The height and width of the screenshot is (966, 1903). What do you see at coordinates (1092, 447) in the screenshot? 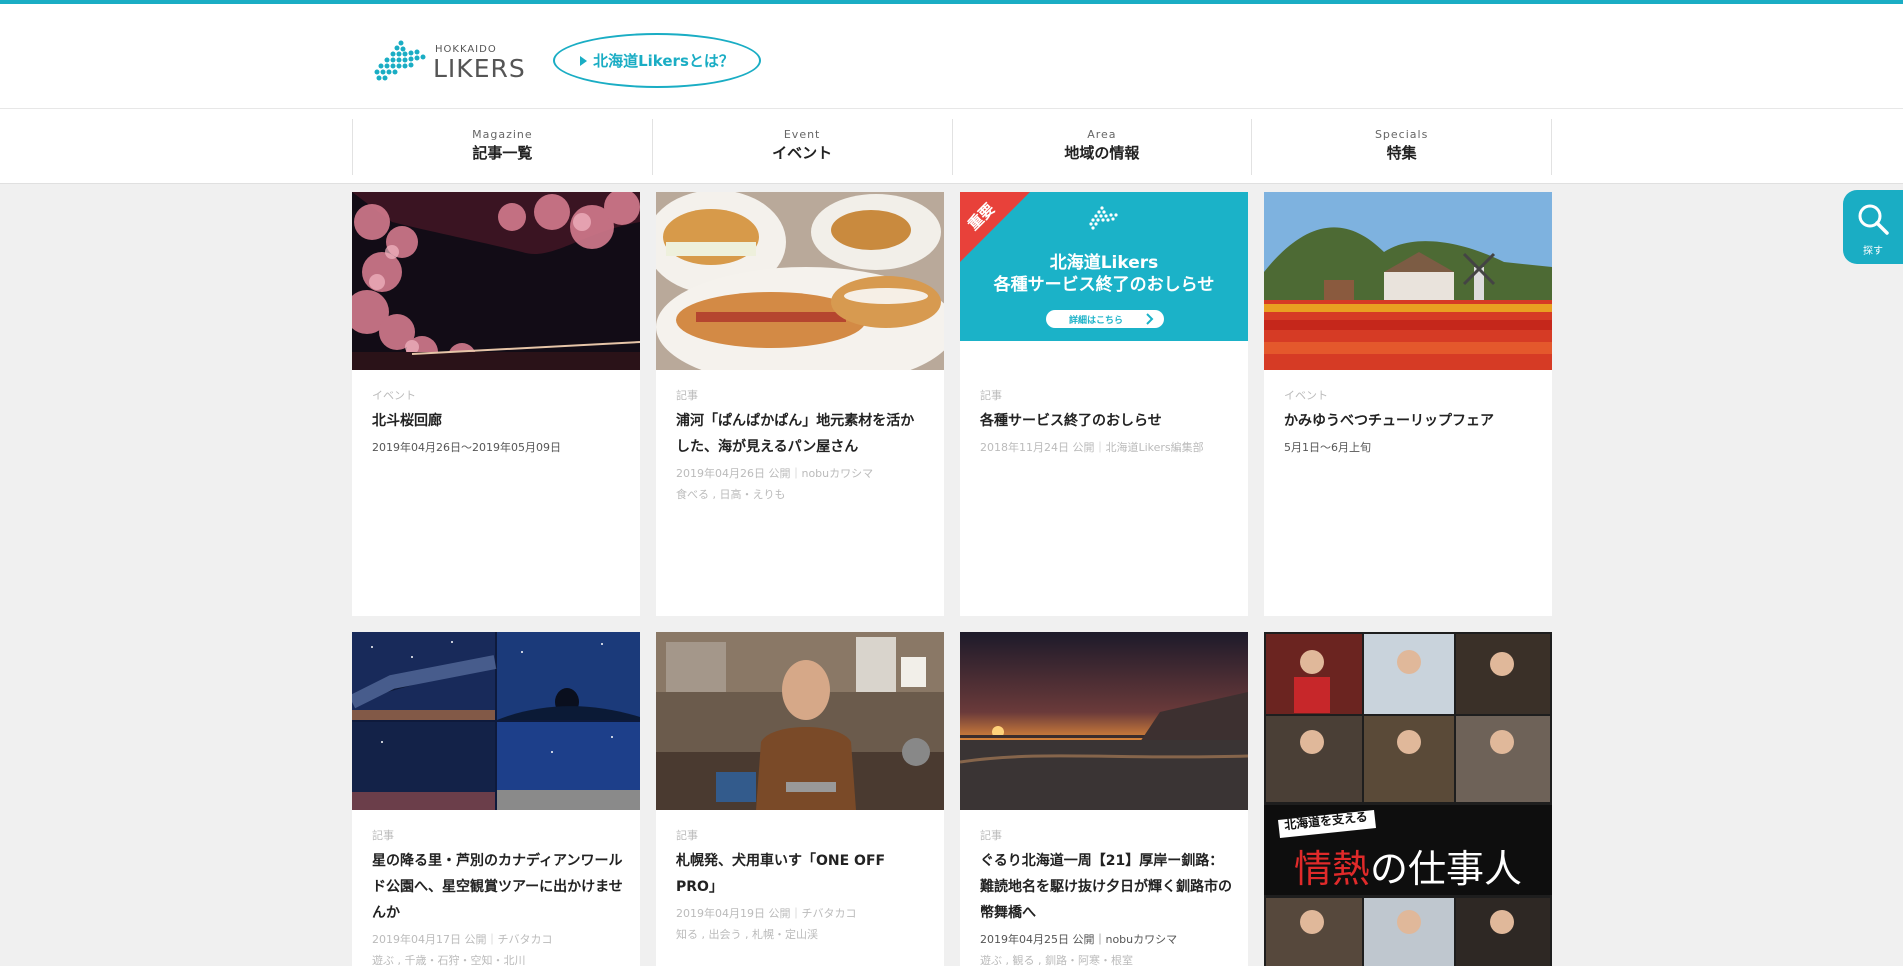
I see `card-date: 2018年11月24日 公開｜北海道Likers編集部` at bounding box center [1092, 447].